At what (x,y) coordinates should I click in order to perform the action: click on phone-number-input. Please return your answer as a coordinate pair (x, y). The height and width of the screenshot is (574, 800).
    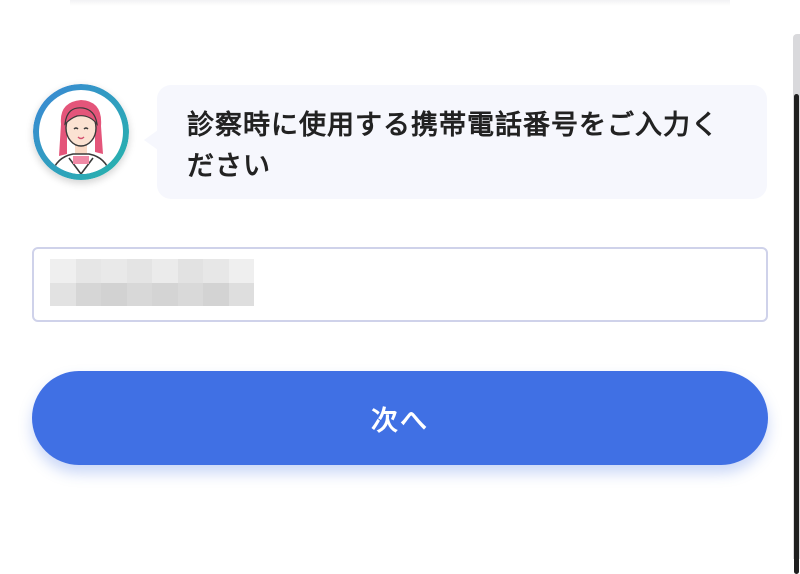
    Looking at the image, I should click on (400, 284).